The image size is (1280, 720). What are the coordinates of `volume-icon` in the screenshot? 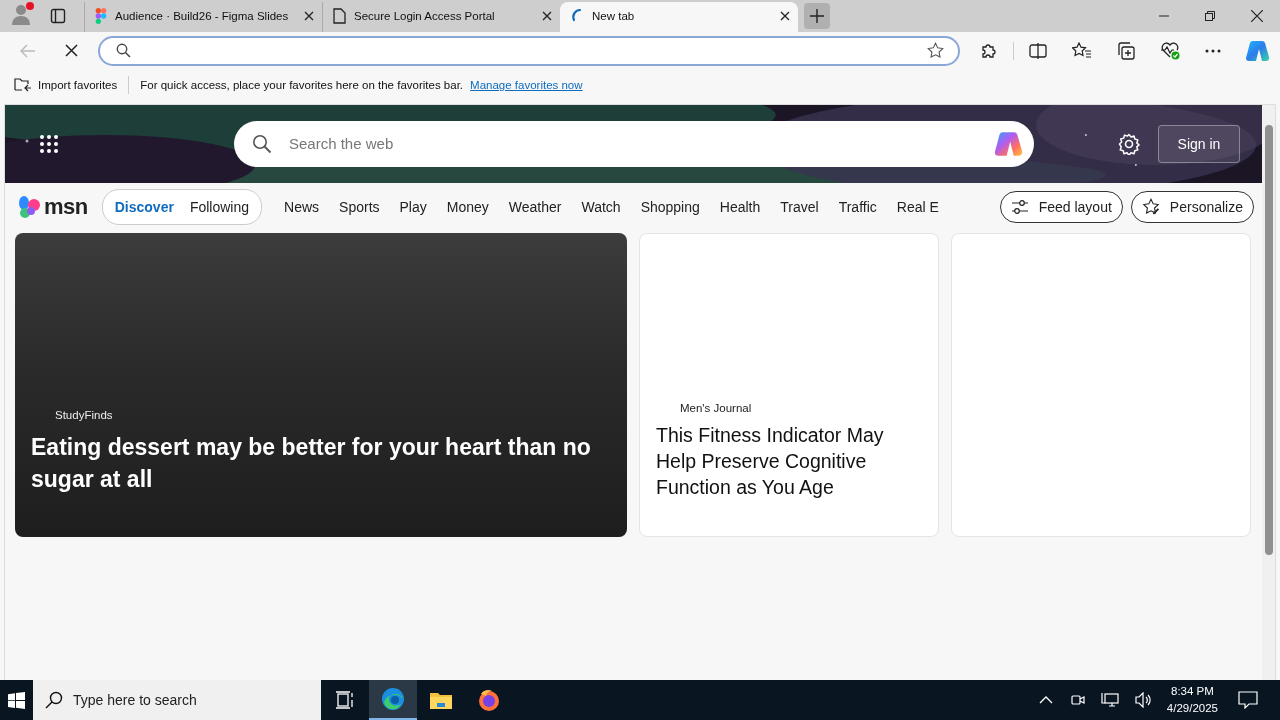 It's located at (1143, 700).